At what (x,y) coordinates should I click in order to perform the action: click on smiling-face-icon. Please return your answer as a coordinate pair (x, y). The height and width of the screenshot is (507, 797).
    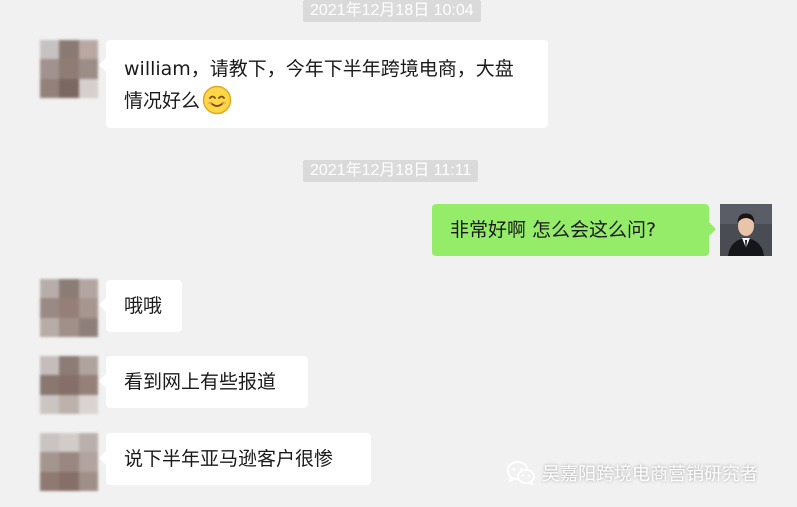
    Looking at the image, I should click on (217, 100).